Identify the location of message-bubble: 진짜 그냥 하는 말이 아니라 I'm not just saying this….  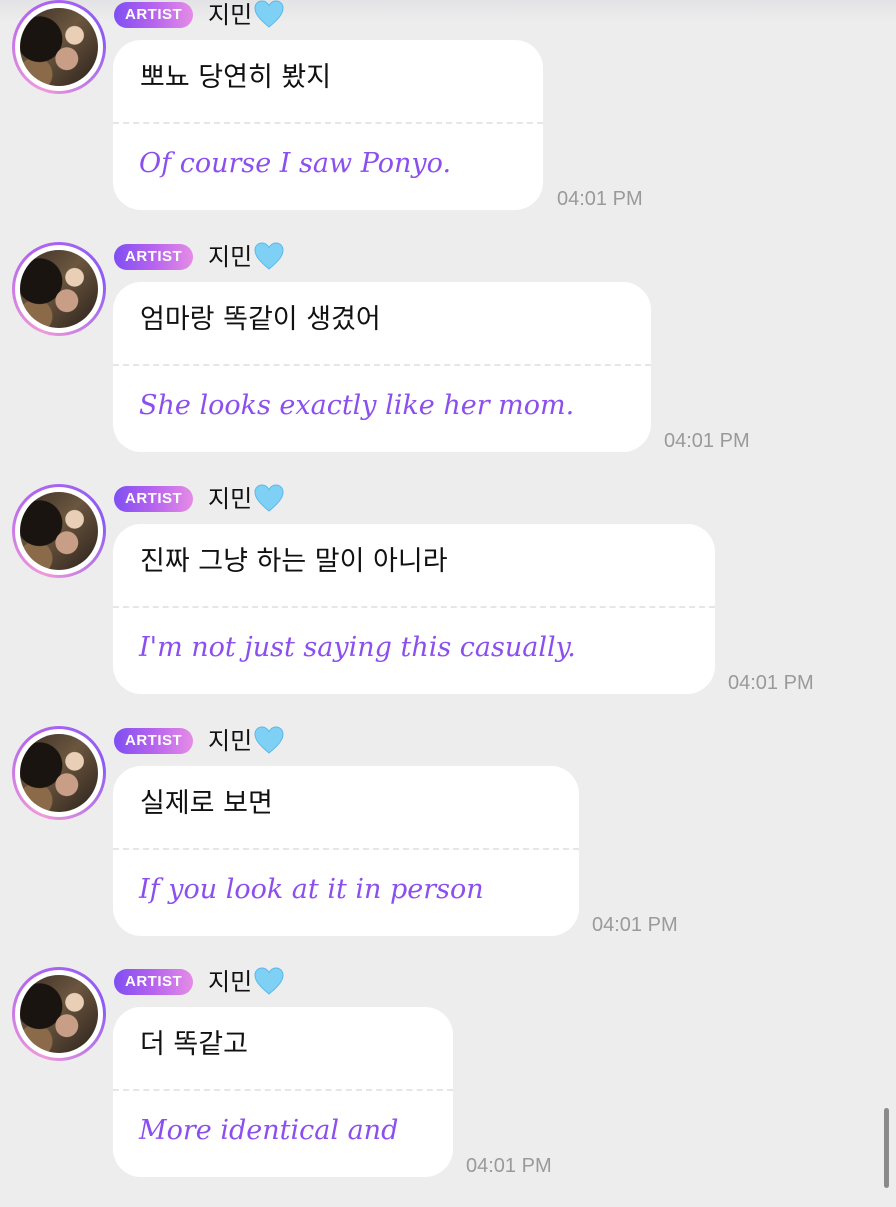
(414, 609).